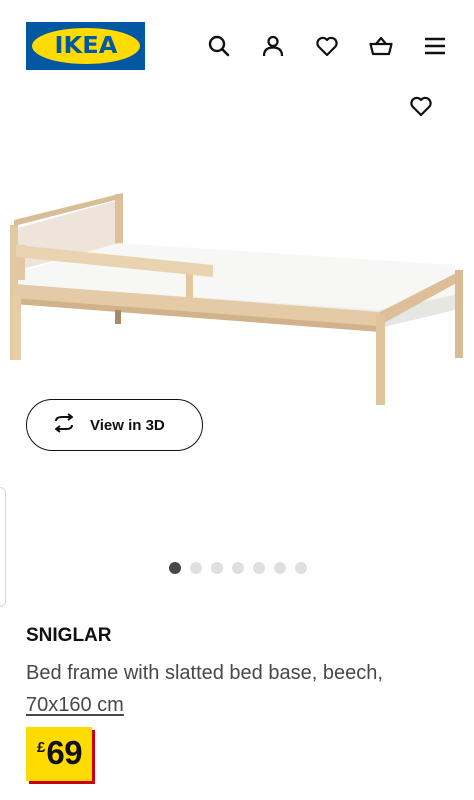  What do you see at coordinates (69, 635) in the screenshot?
I see `product-name: SNIGLAR` at bounding box center [69, 635].